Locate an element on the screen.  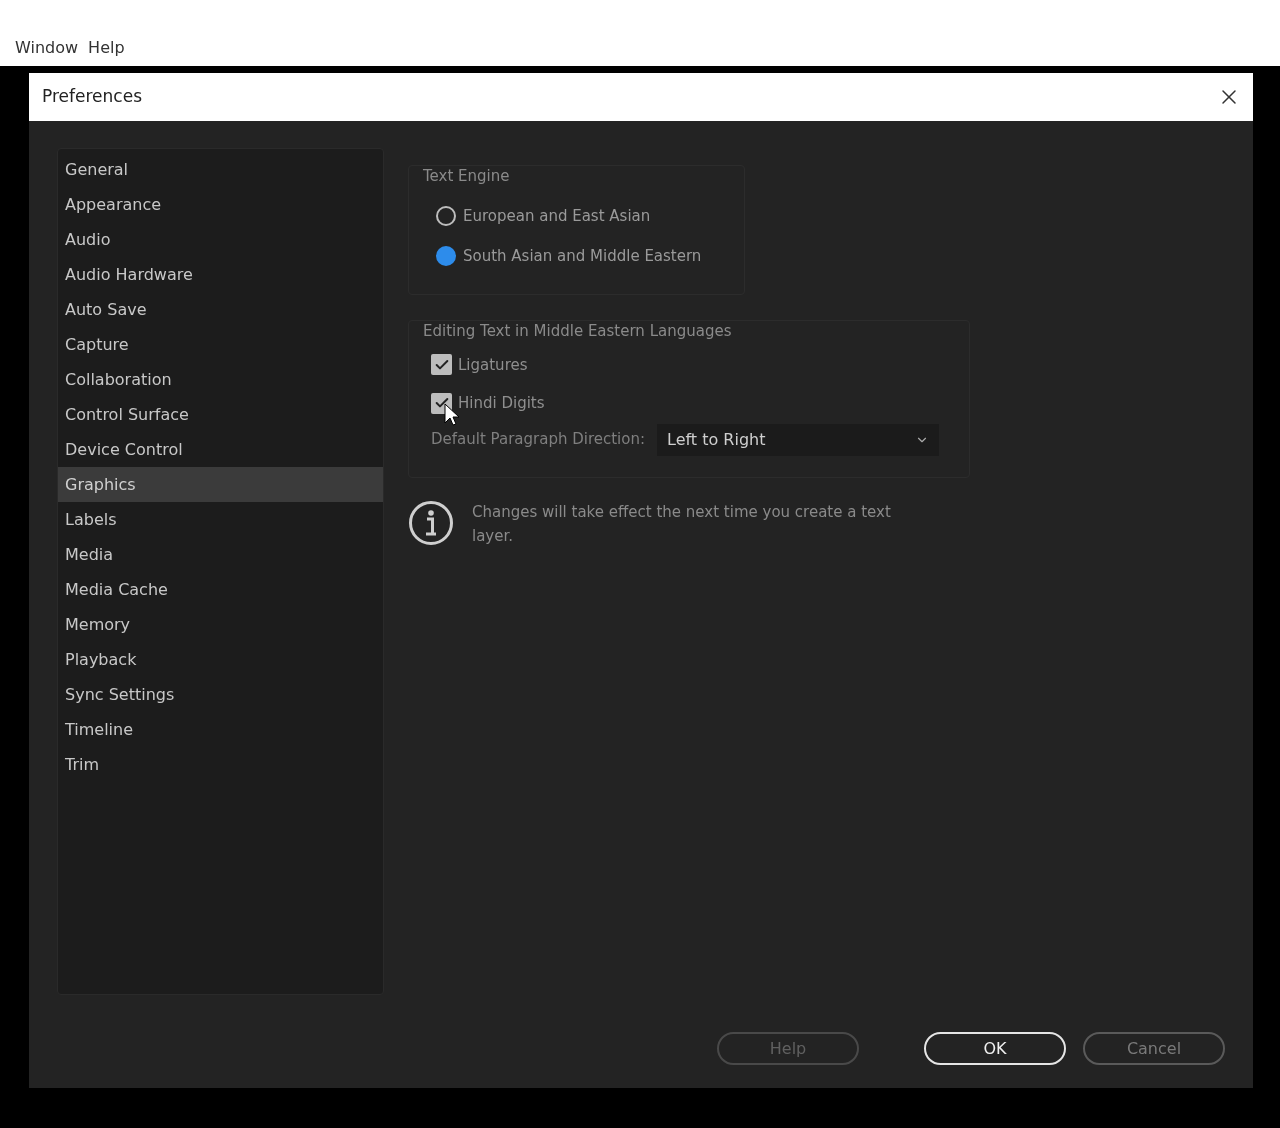
direction-label: Default Paragraph Direction: is located at coordinates (538, 440).